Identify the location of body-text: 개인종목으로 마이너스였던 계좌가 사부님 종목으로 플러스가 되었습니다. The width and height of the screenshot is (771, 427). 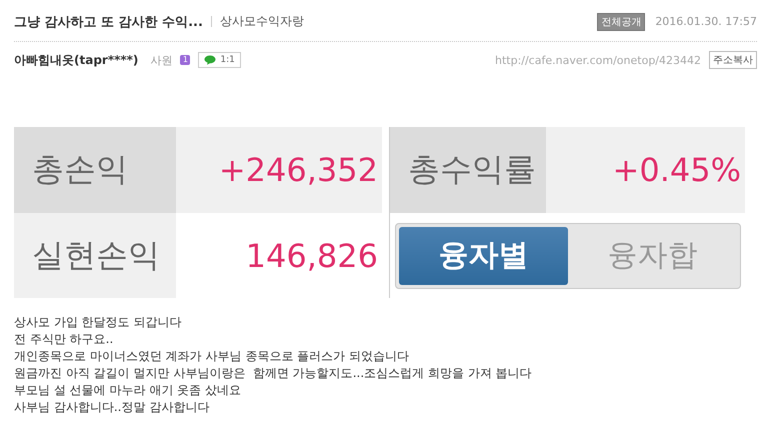
(212, 356).